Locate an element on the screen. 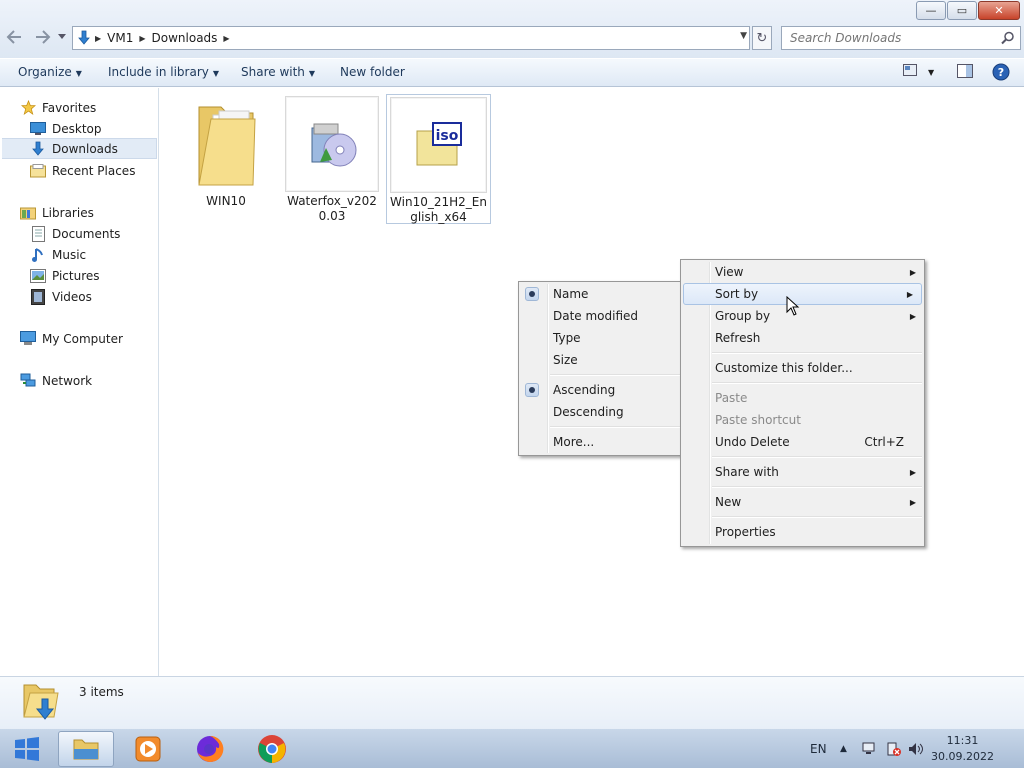 The width and height of the screenshot is (1024, 768). menu-view-item: View ▶ is located at coordinates (802, 272).